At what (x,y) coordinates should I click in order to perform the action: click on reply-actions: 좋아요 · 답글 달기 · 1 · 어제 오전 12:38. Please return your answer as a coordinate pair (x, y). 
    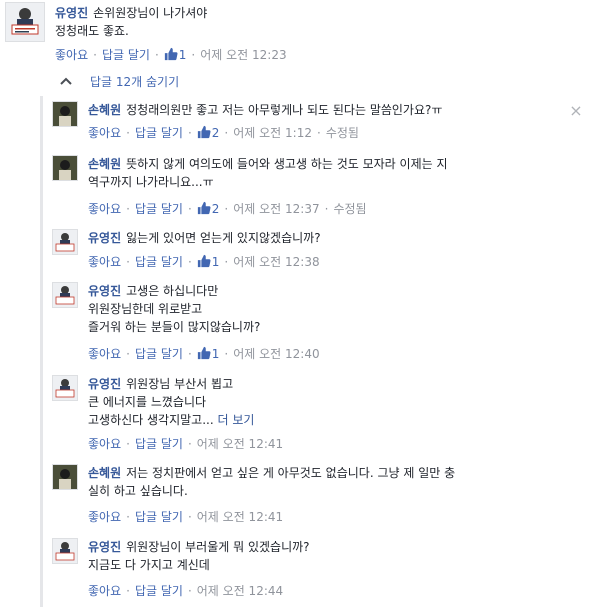
    Looking at the image, I should click on (204, 261).